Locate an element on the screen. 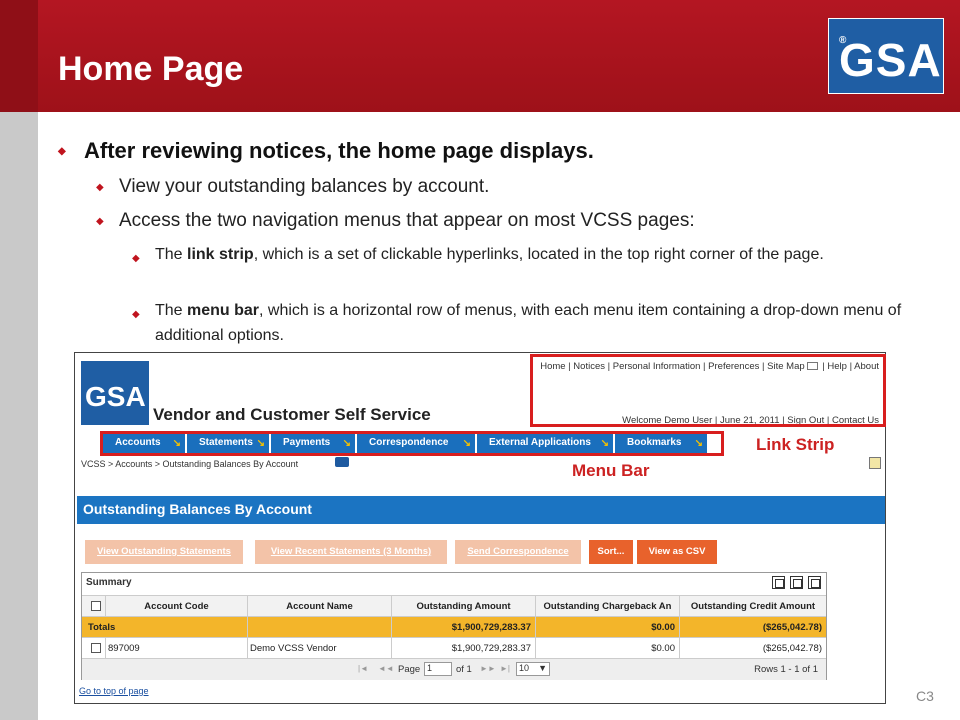 The height and width of the screenshot is (720, 960). link-strip-callout-box is located at coordinates (708, 390).